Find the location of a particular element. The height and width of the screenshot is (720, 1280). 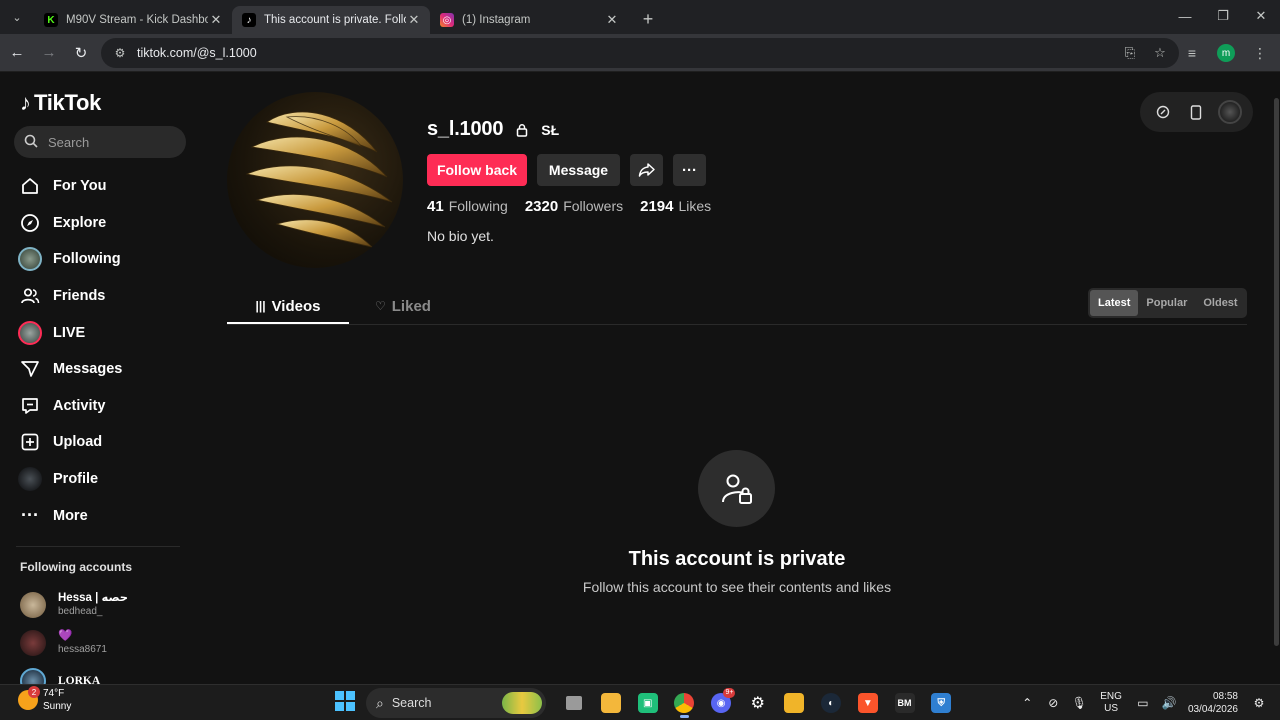

shield-app-icon: ⛨ is located at coordinates (941, 703).